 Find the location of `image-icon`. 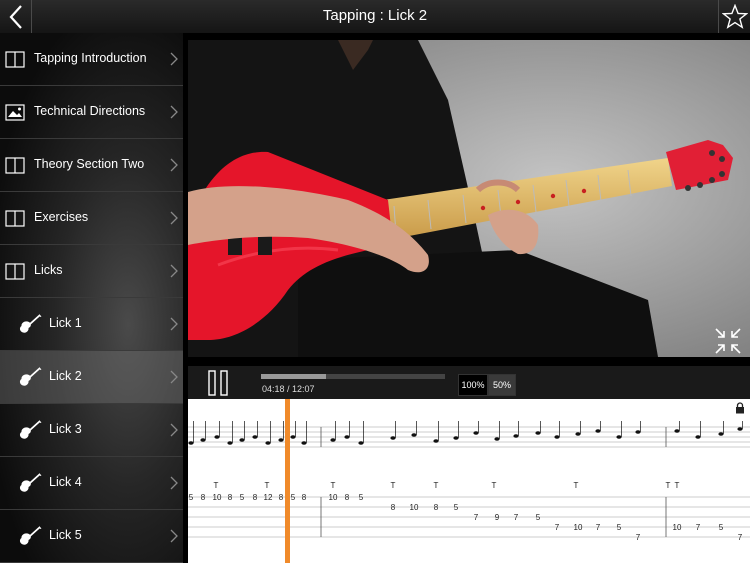

image-icon is located at coordinates (15, 112).